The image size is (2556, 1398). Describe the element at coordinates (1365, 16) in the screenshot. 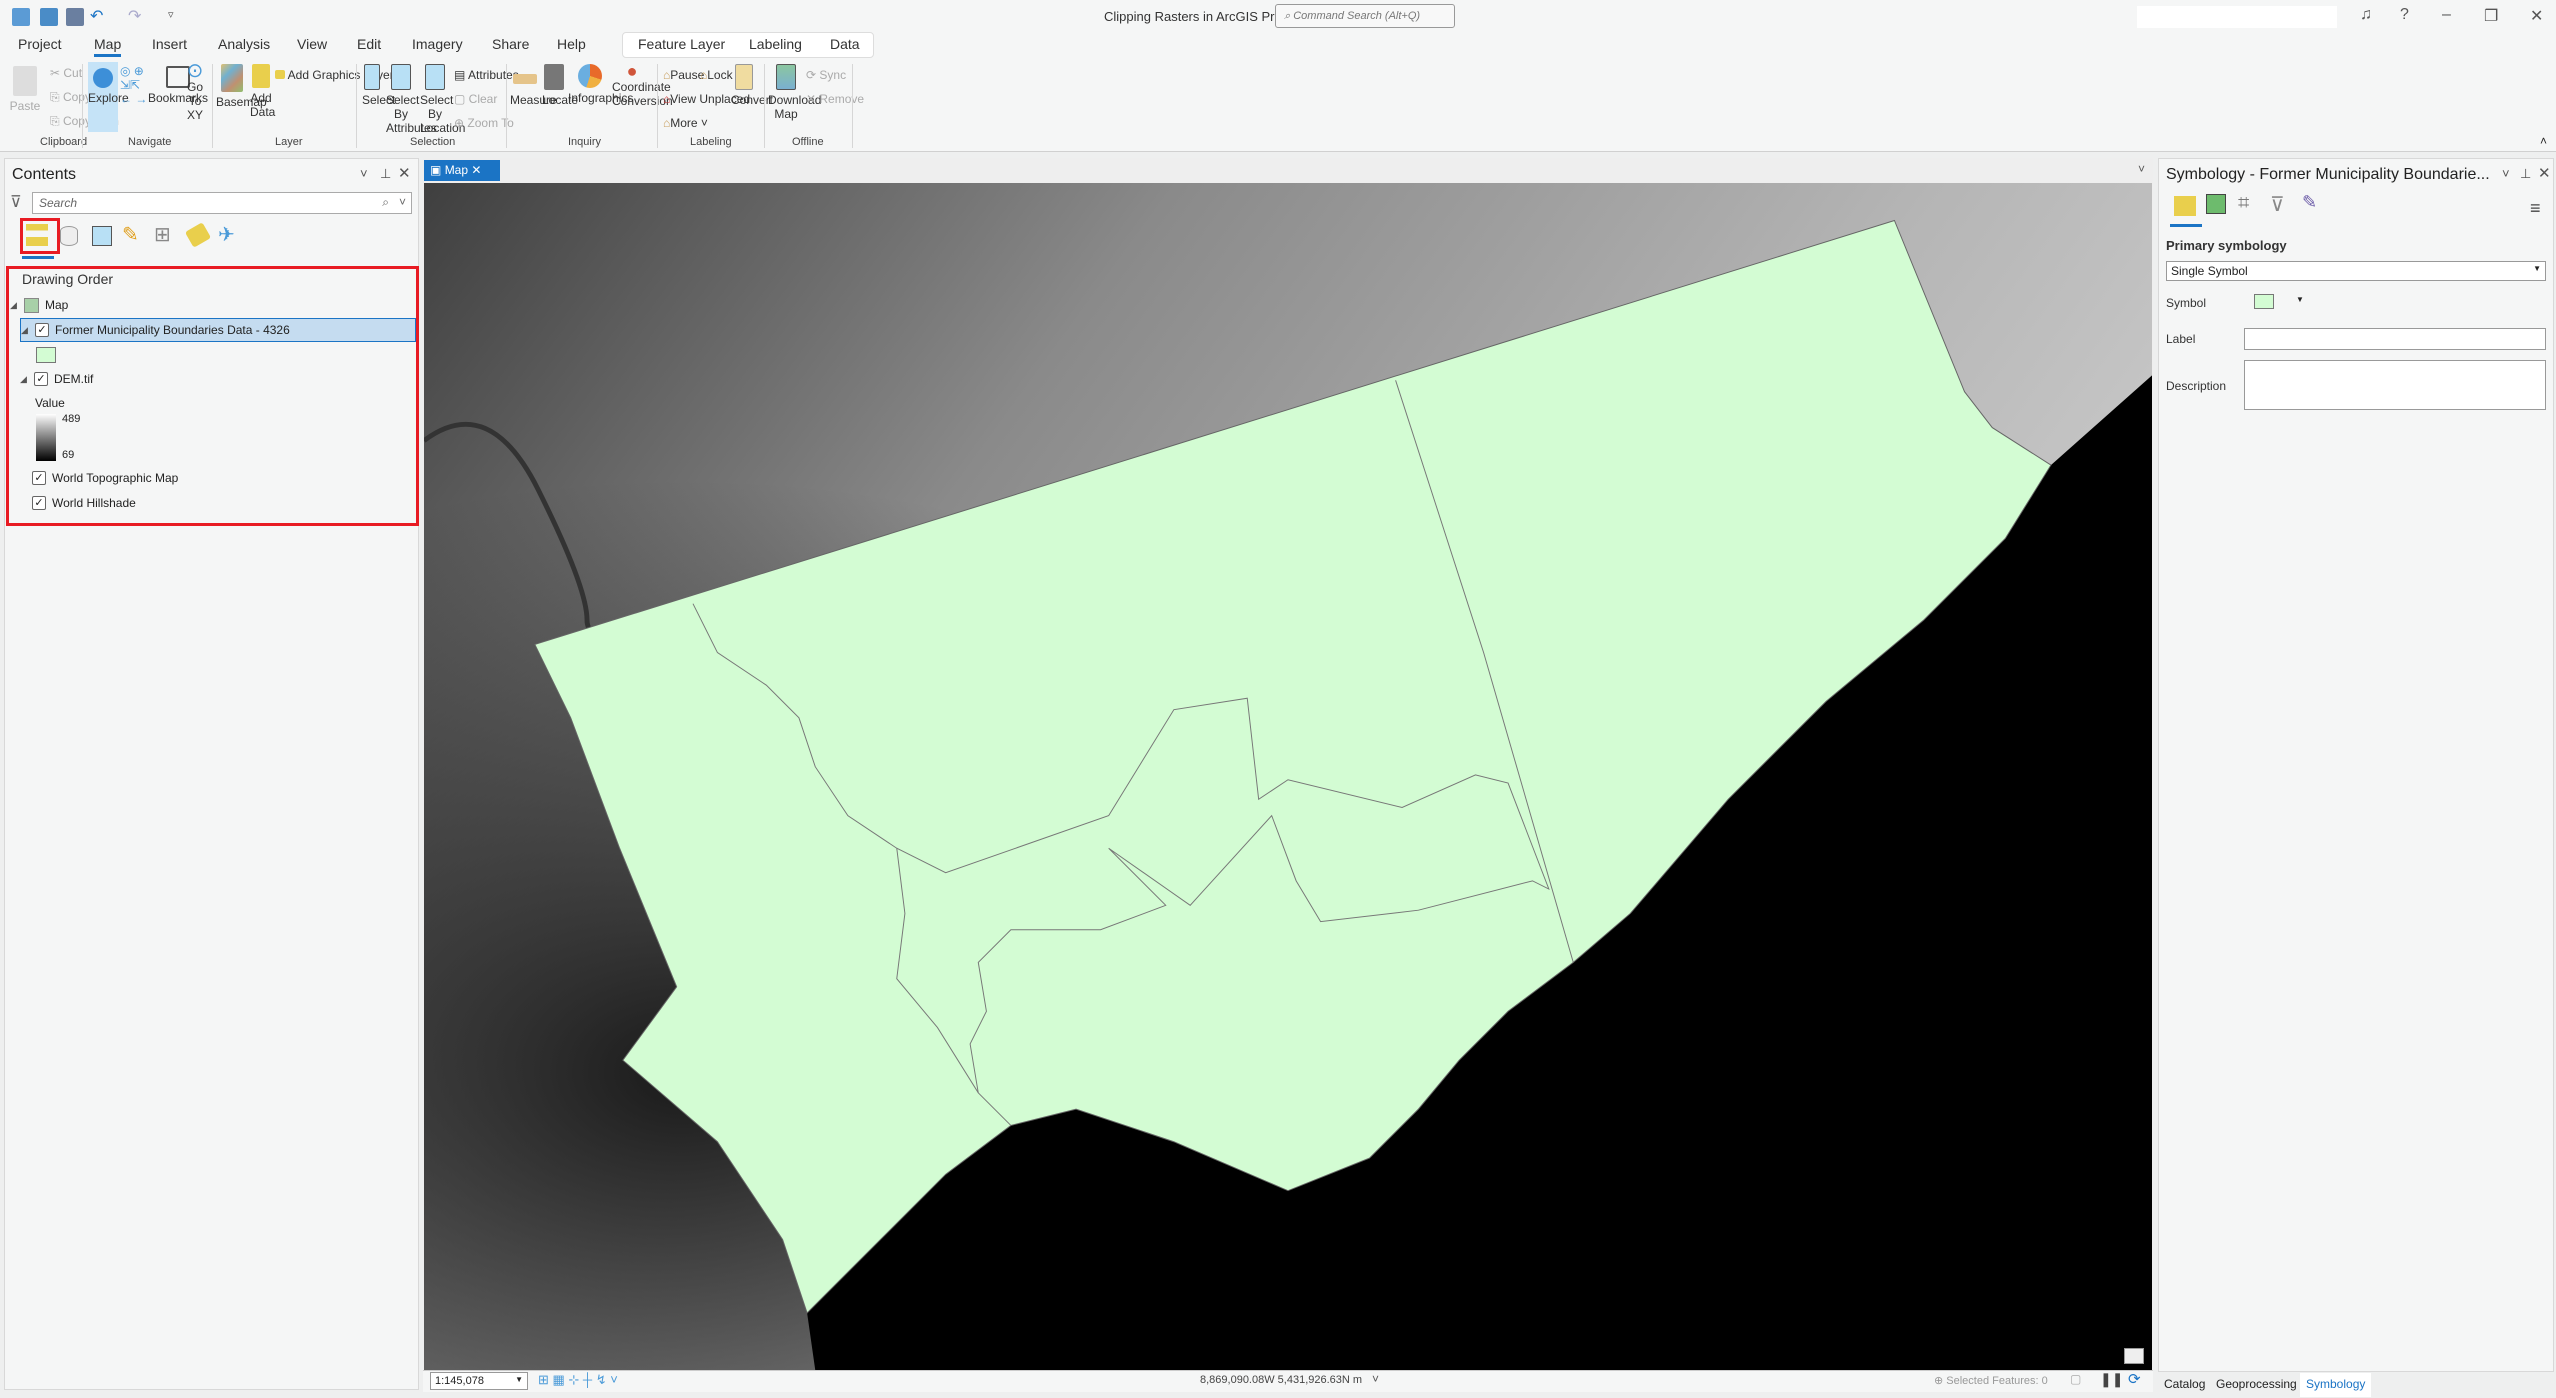

I see `command-search-input: ⌕ Command Search (Alt+Q)` at that location.